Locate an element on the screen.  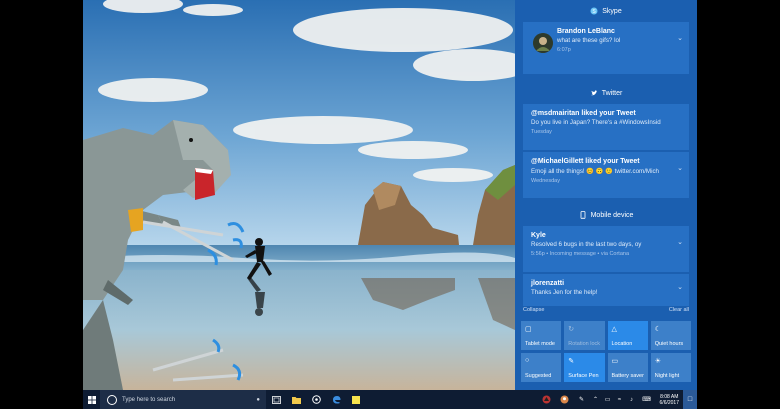
windows-logo-icon is located at coordinates (91, 399).